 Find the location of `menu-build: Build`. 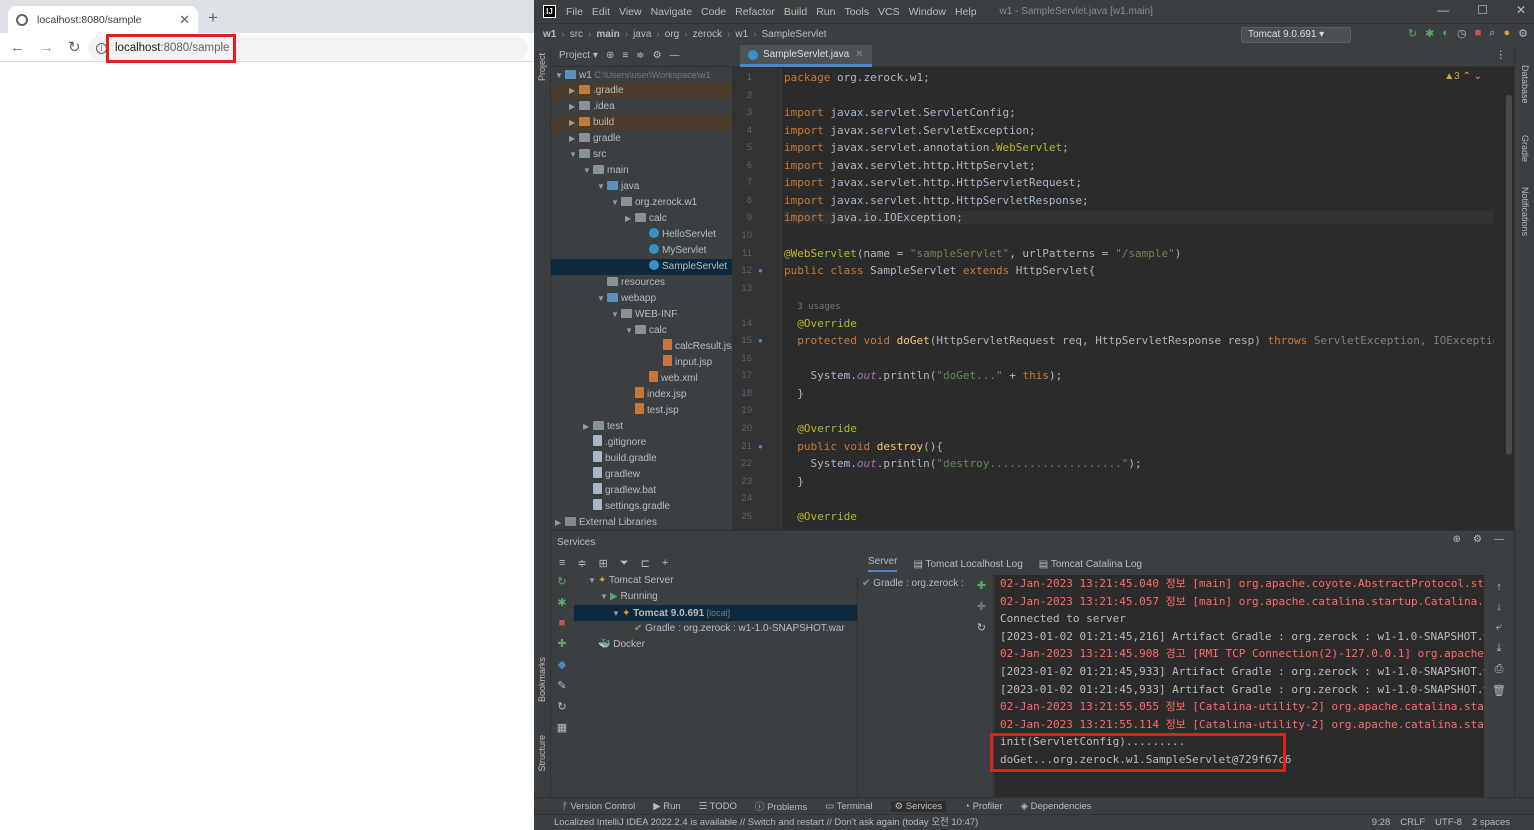

menu-build: Build is located at coordinates (795, 12).